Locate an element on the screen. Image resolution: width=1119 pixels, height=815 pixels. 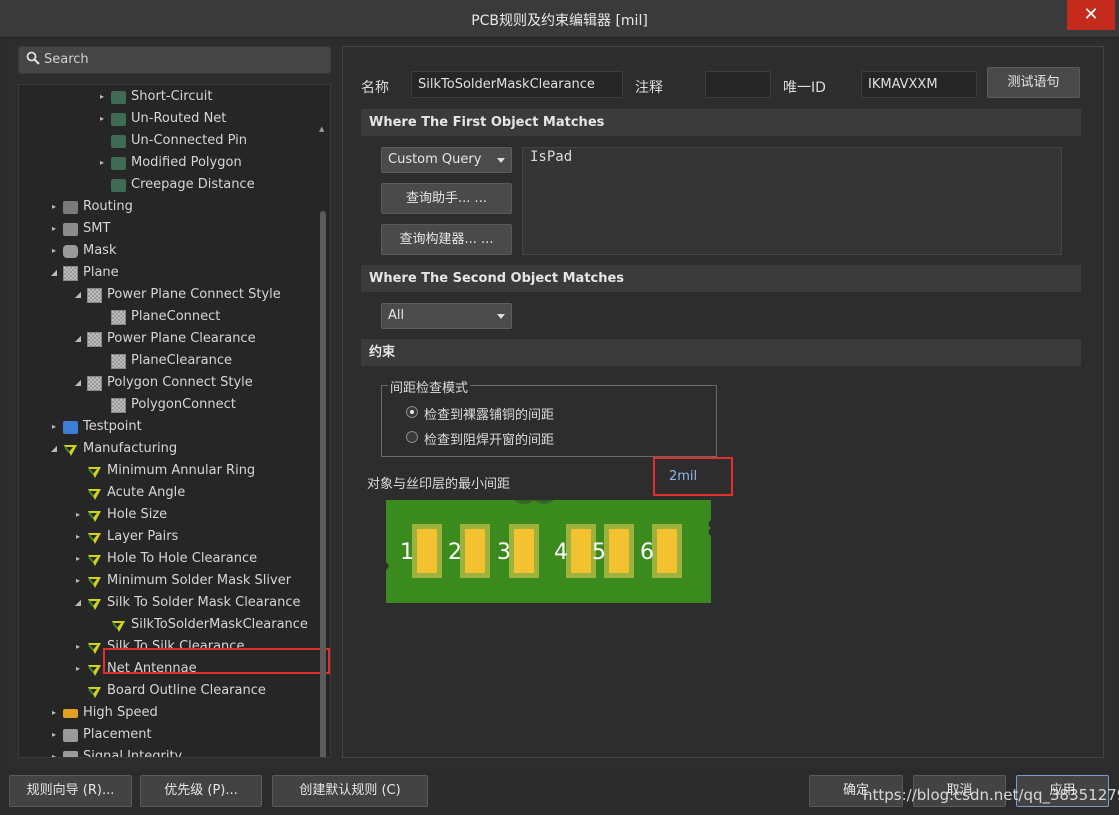
tree-item: SilkToSolderMaskClearance is located at coordinates (169, 625).